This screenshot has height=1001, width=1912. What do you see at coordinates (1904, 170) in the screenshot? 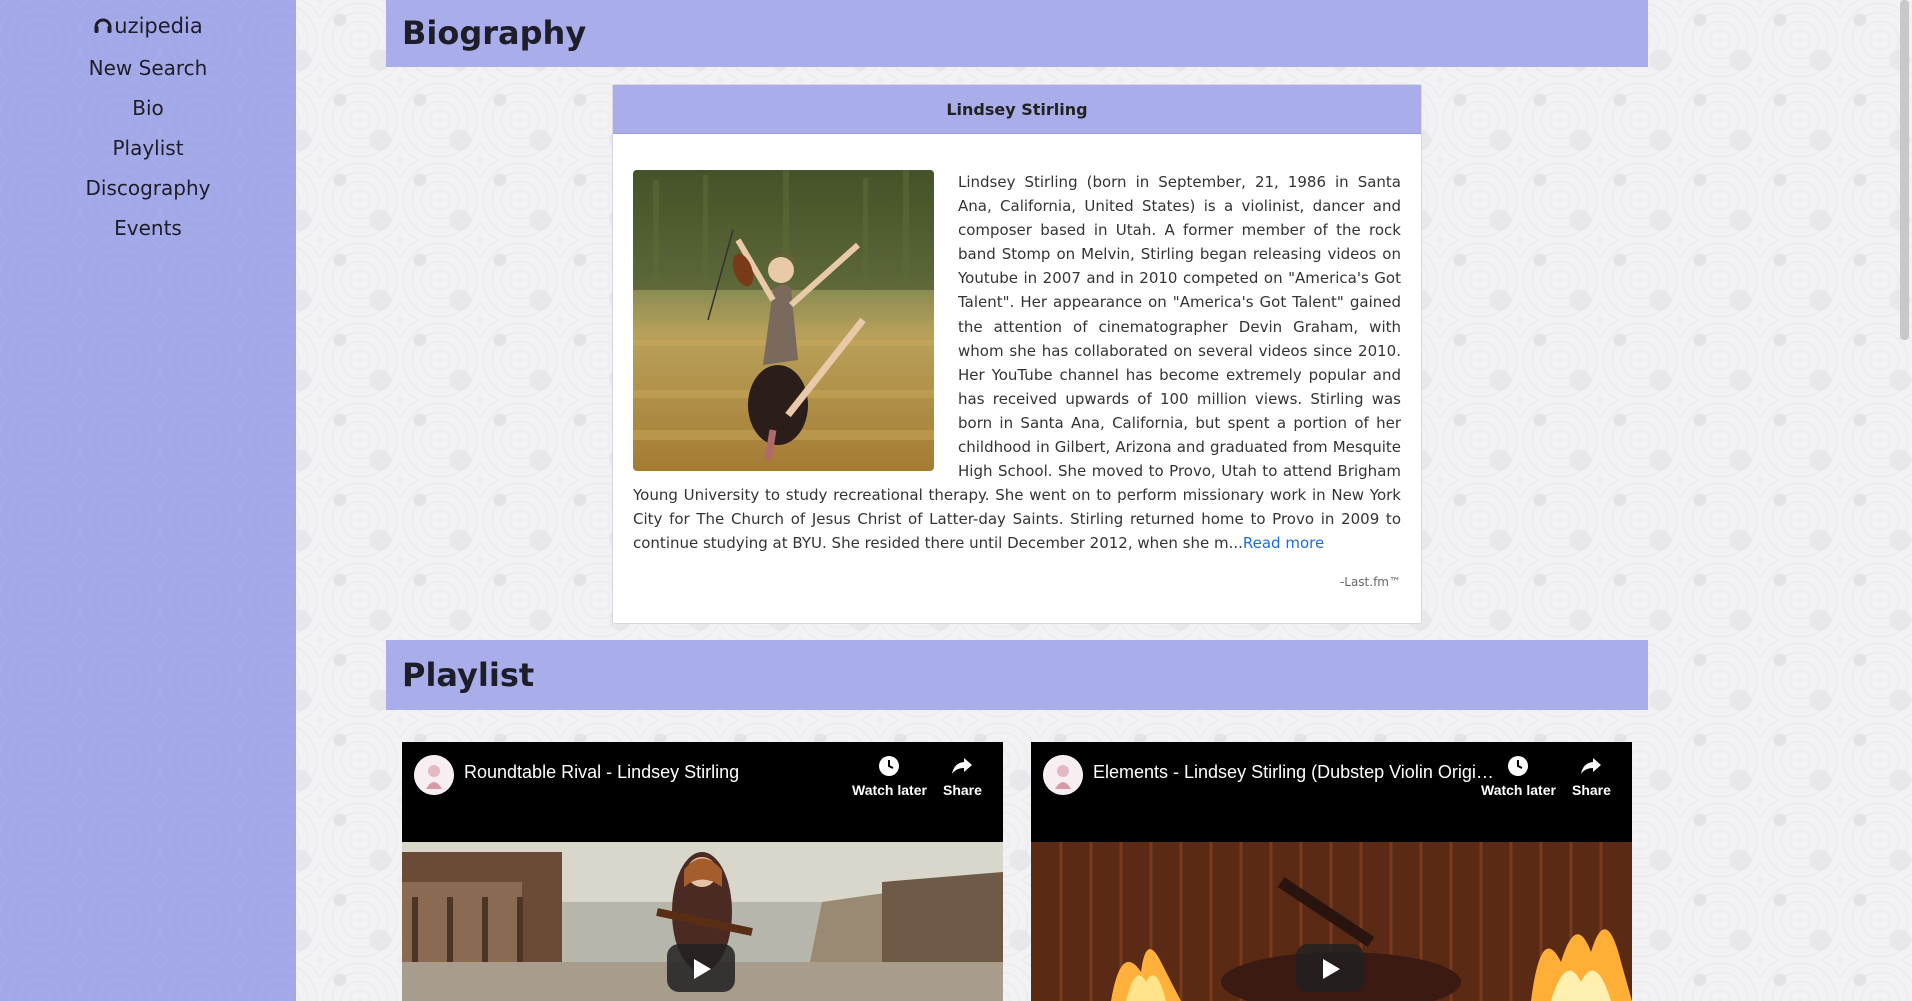
I see `scrollbar-thumb` at bounding box center [1904, 170].